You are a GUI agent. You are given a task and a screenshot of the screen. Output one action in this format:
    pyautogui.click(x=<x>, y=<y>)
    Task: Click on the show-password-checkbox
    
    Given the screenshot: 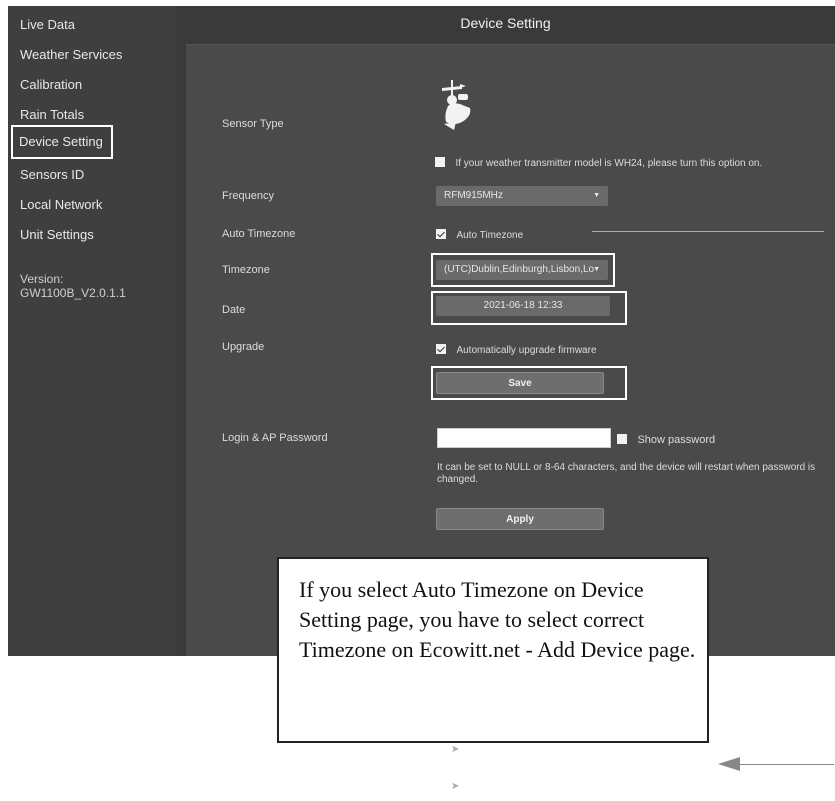 What is the action you would take?
    pyautogui.click(x=622, y=439)
    